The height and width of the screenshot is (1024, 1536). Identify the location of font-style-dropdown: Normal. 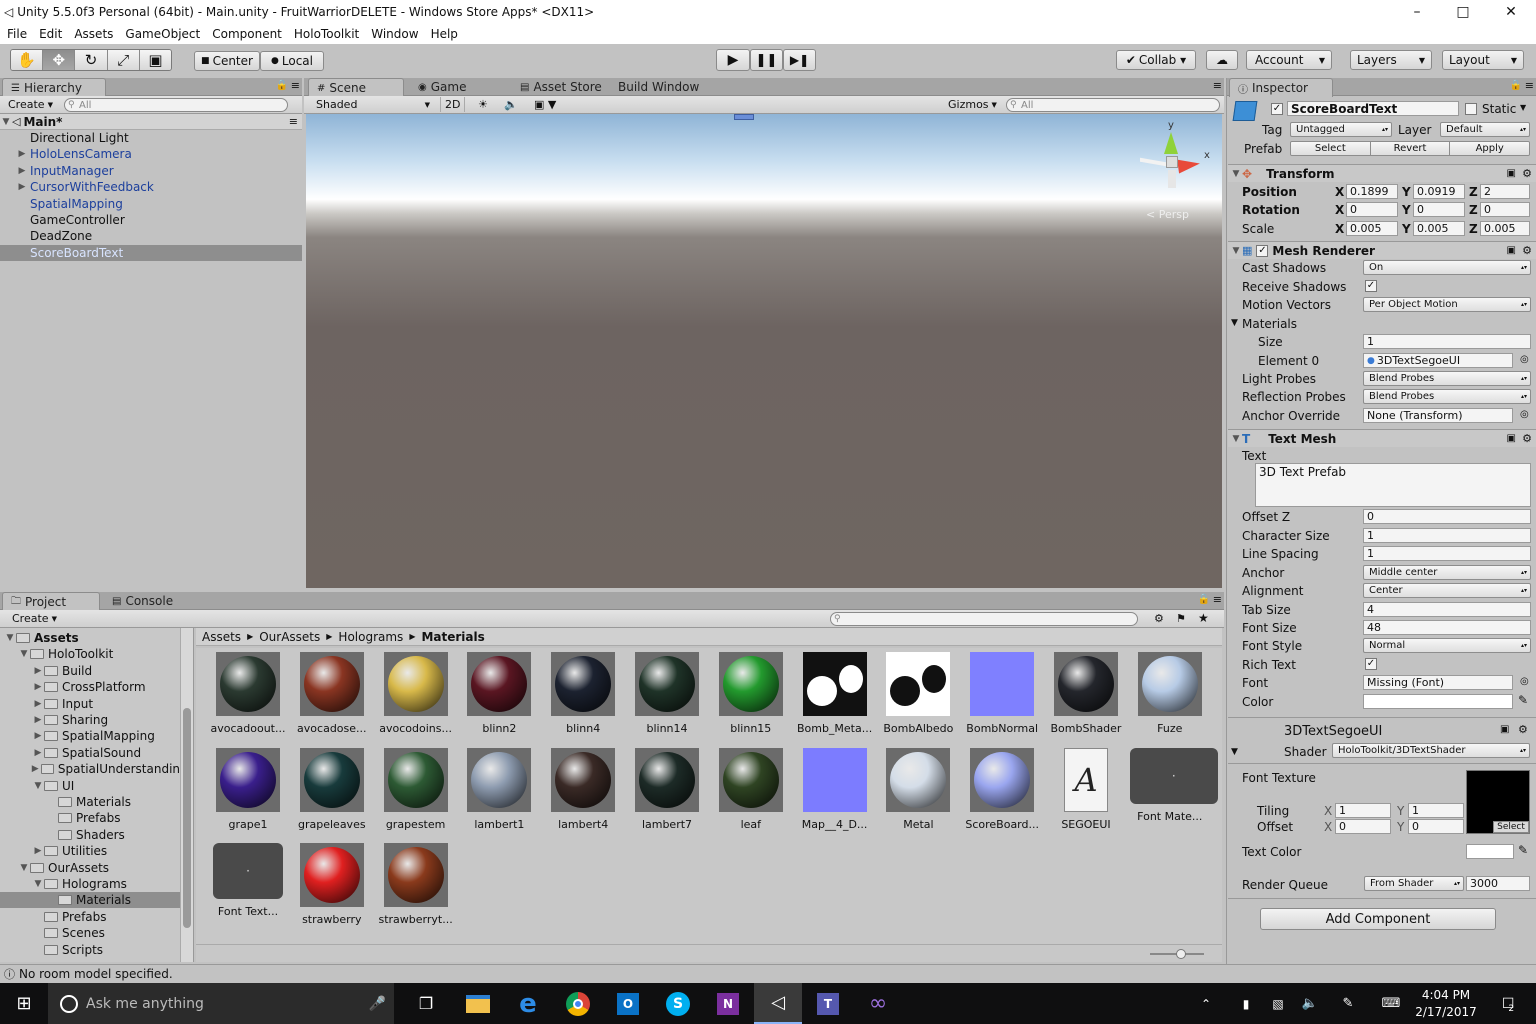
(1447, 645).